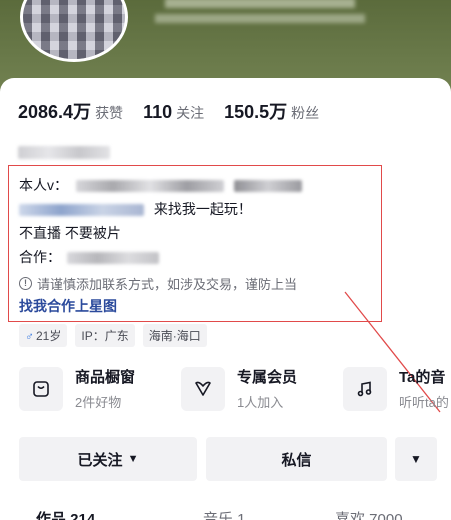  I want to click on contact-warning: ! 请谨慎添加联系方式，如涉及交易，谨防上当, so click(158, 283).